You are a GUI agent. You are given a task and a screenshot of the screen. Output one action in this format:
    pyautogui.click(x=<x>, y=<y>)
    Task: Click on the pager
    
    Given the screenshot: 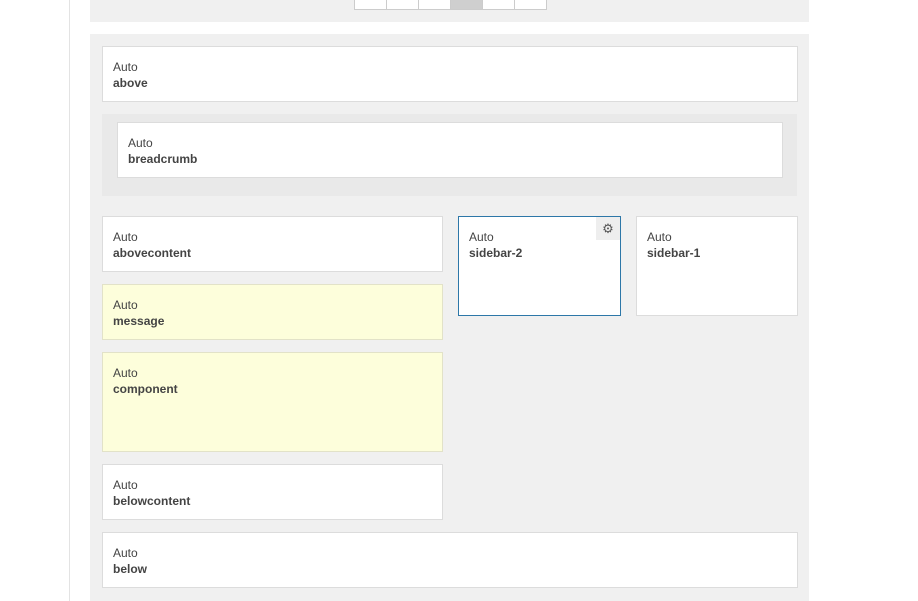 What is the action you would take?
    pyautogui.click(x=450, y=5)
    